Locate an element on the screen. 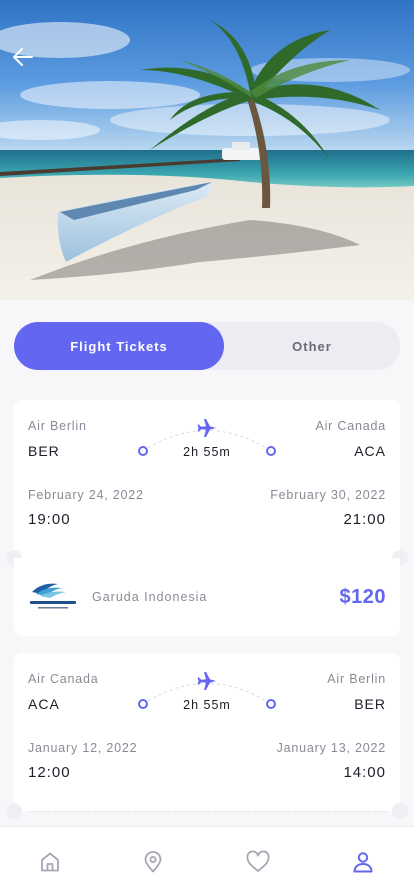 The width and height of the screenshot is (414, 896). location-pin-icon is located at coordinates (153, 862).